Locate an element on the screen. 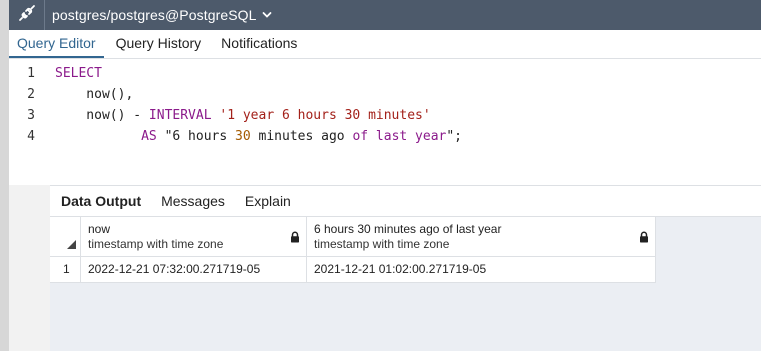  code-token: '1 year 6 hours 30 minutes' is located at coordinates (325, 115).